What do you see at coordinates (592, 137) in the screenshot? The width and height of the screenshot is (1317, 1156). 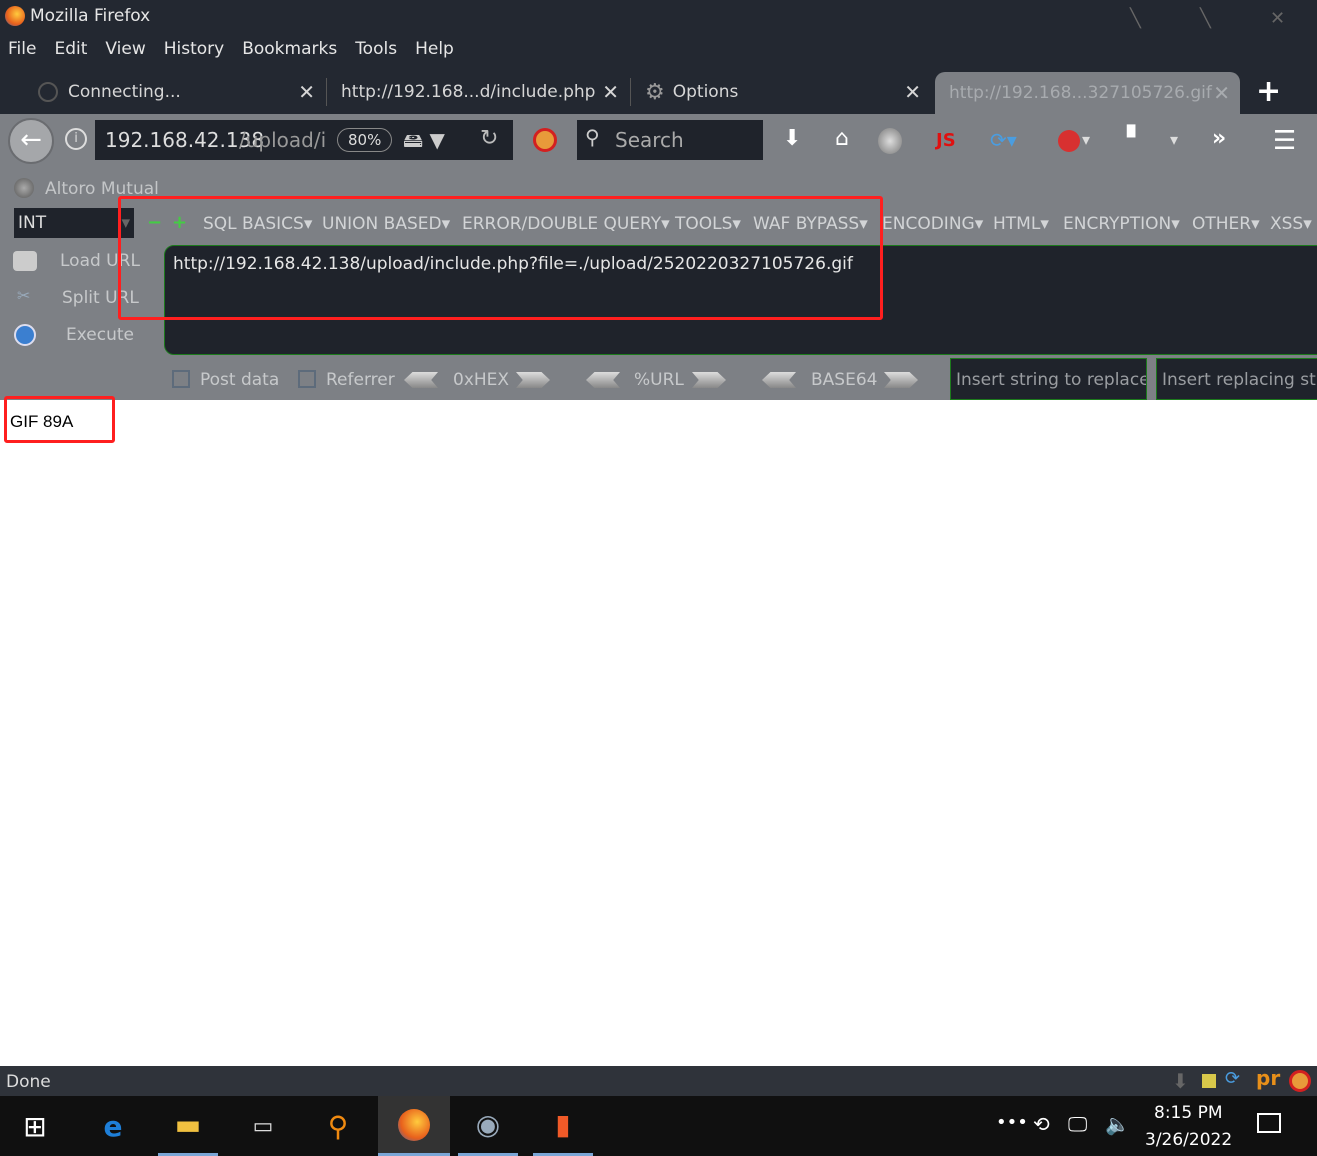 I see `search-icon: ⚲` at bounding box center [592, 137].